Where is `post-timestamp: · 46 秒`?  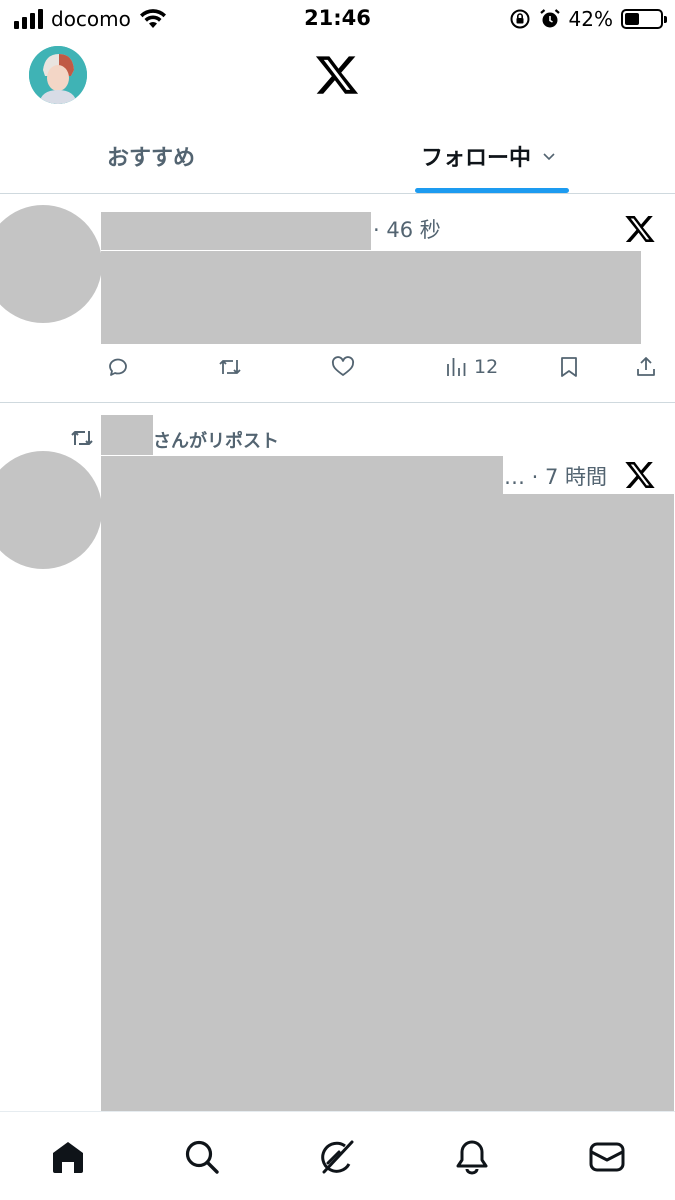 post-timestamp: · 46 秒 is located at coordinates (407, 229).